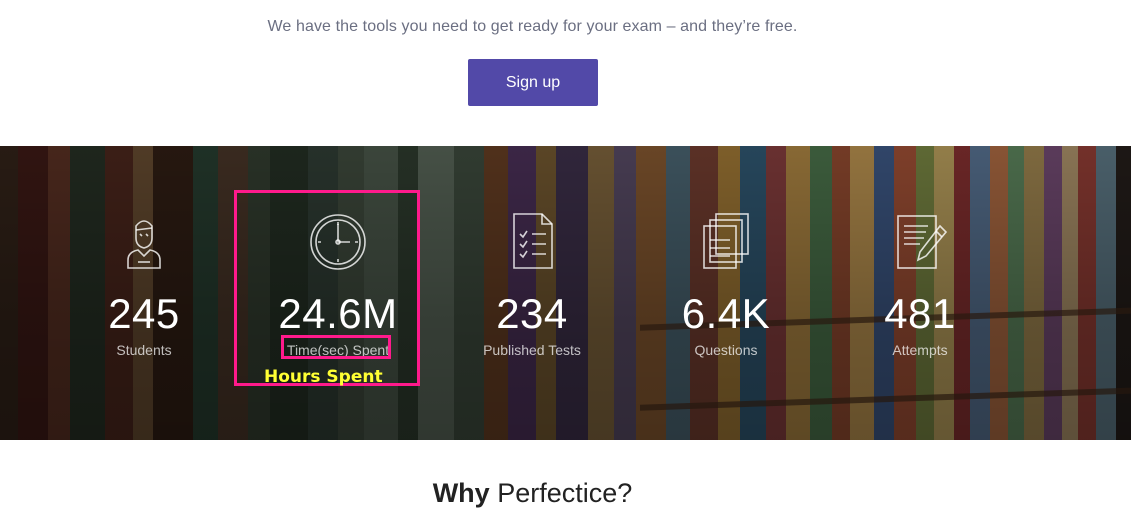 The width and height of the screenshot is (1131, 527). What do you see at coordinates (336, 347) in the screenshot?
I see `highlight-box-label` at bounding box center [336, 347].